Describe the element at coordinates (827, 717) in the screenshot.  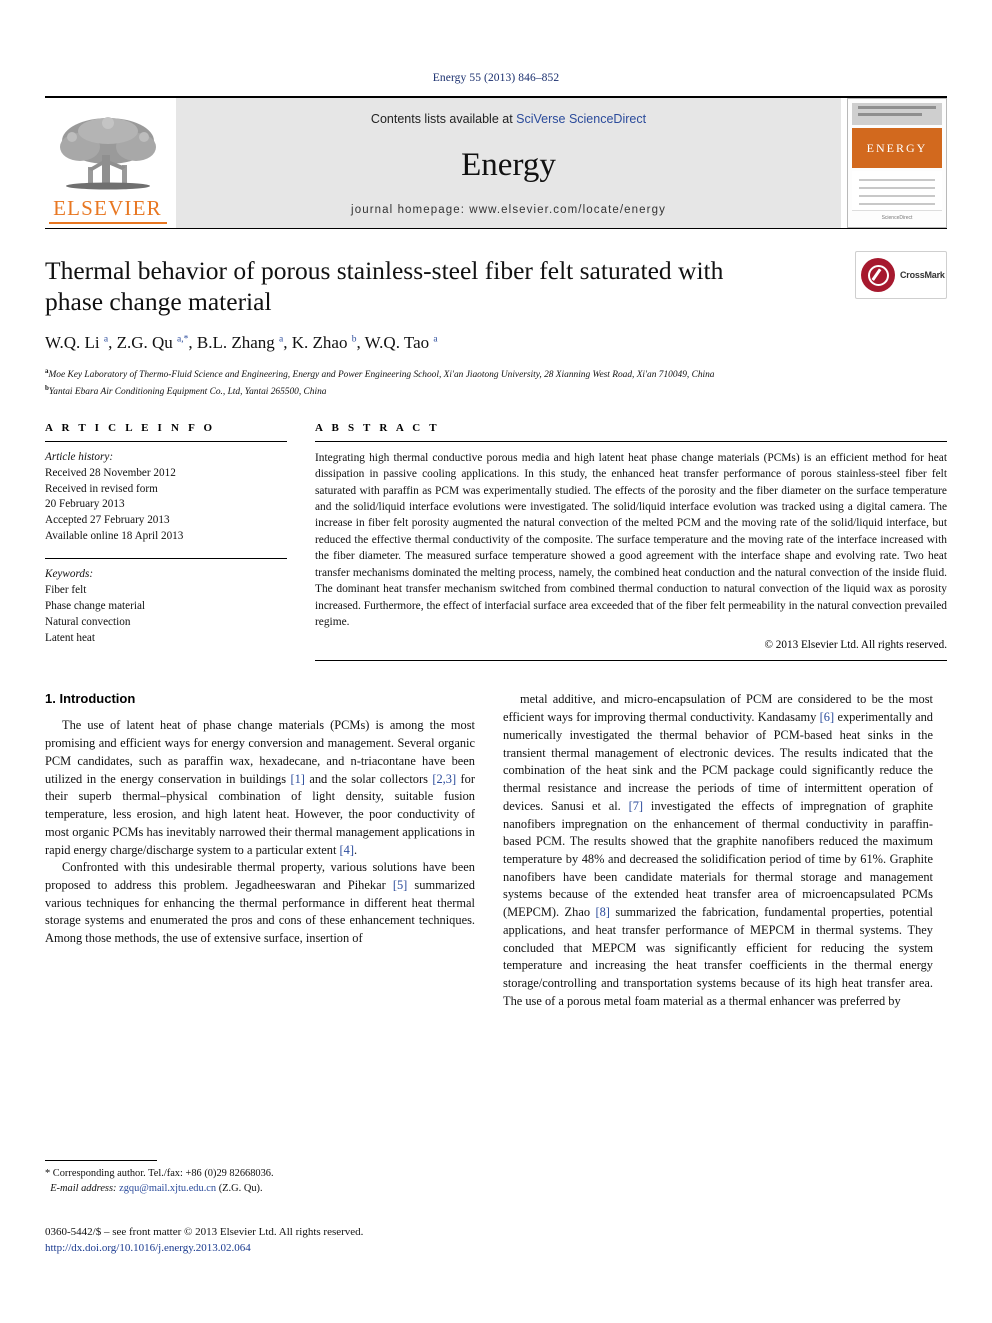
I see `citation-ref: [6]` at that location.